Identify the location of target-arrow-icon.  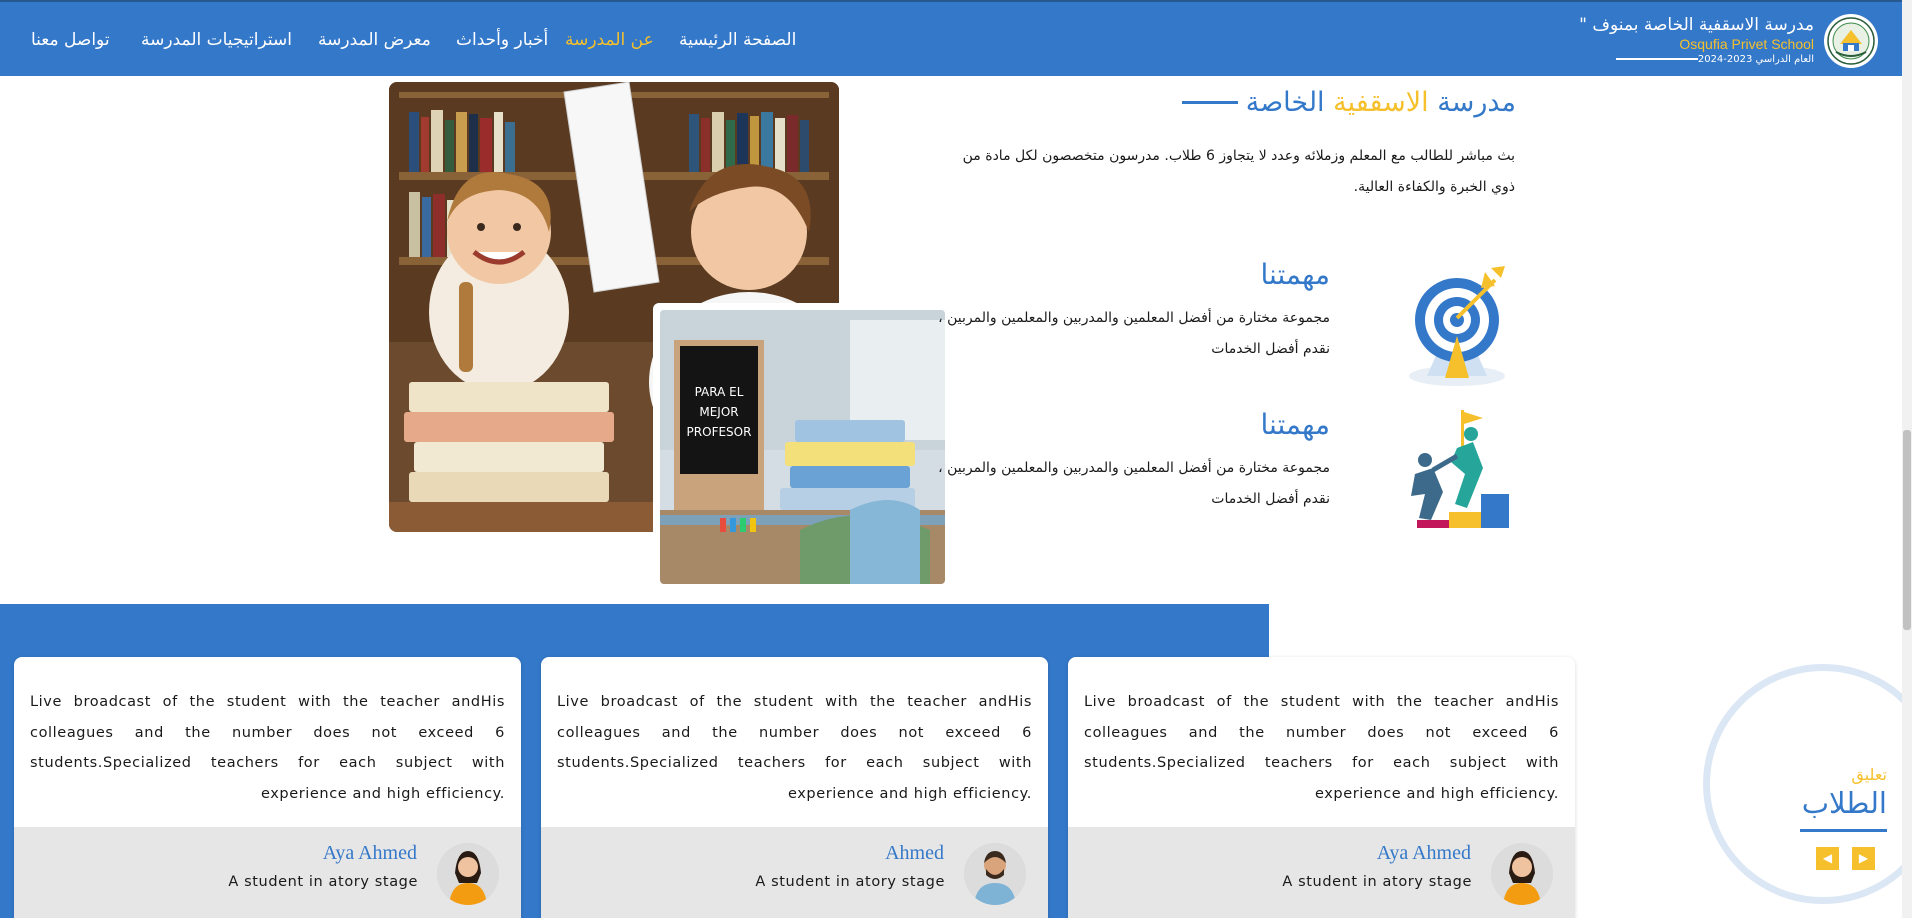
(1457, 323).